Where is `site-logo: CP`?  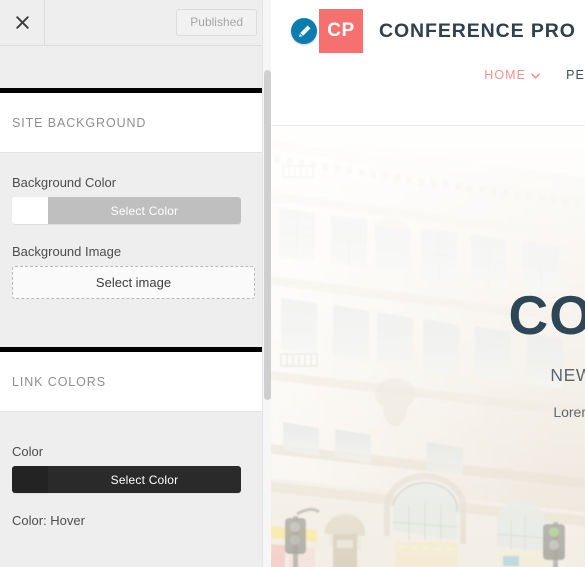 site-logo: CP is located at coordinates (341, 31).